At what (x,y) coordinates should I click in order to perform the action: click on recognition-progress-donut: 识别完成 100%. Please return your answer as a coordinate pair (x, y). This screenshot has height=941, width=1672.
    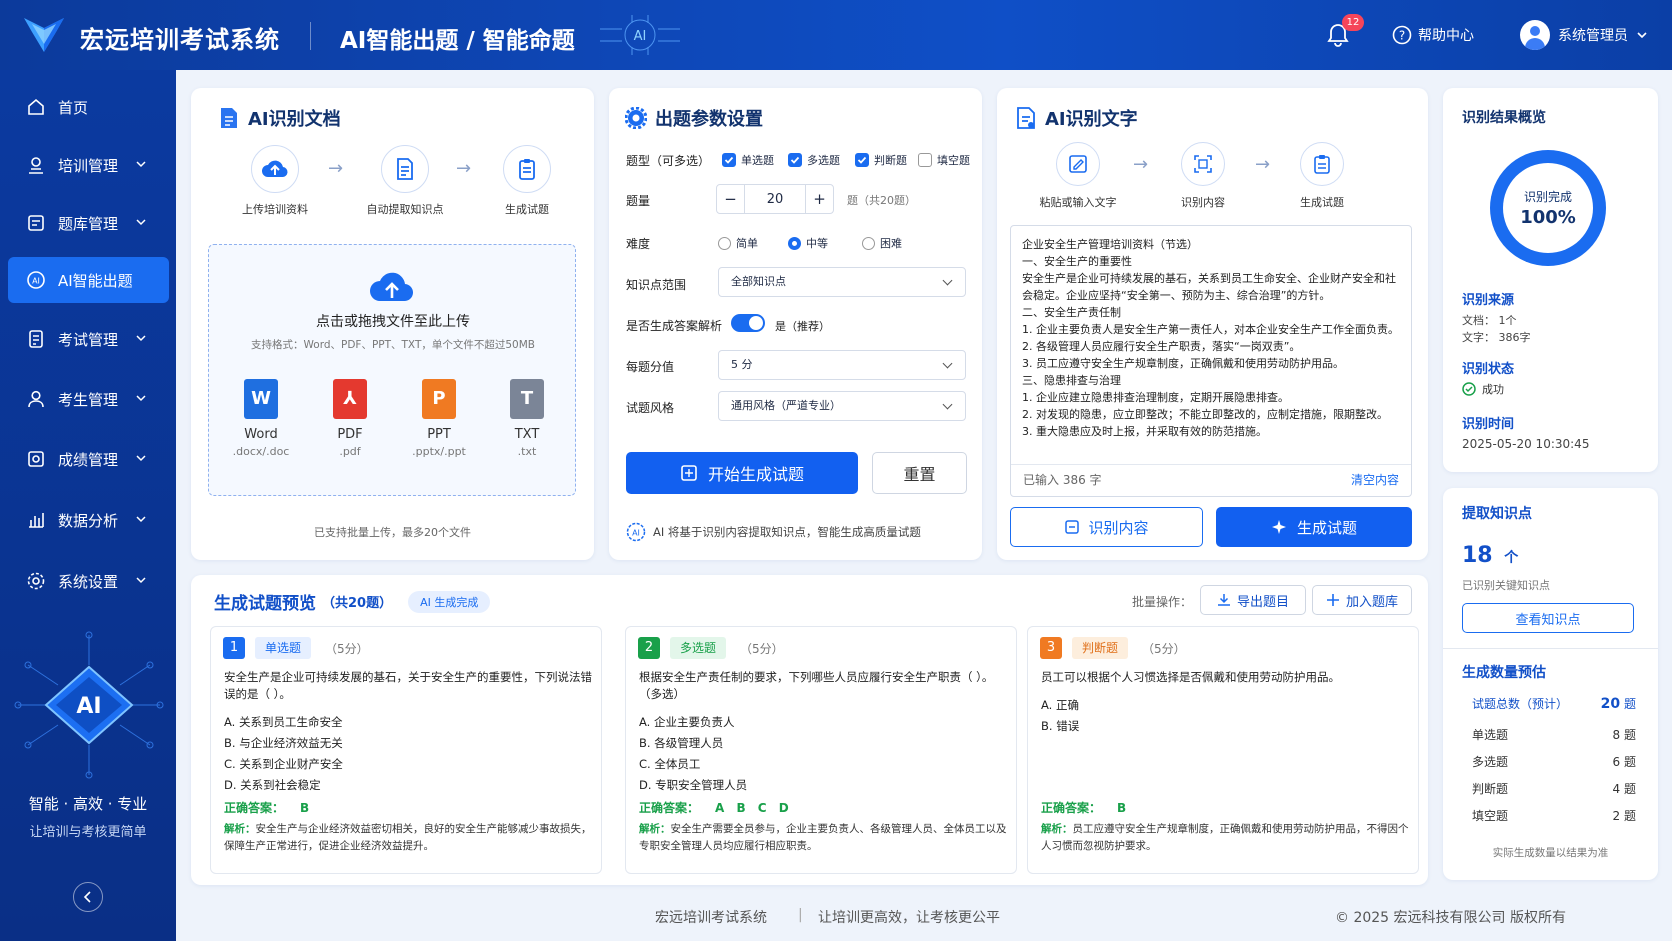
    Looking at the image, I should click on (1548, 208).